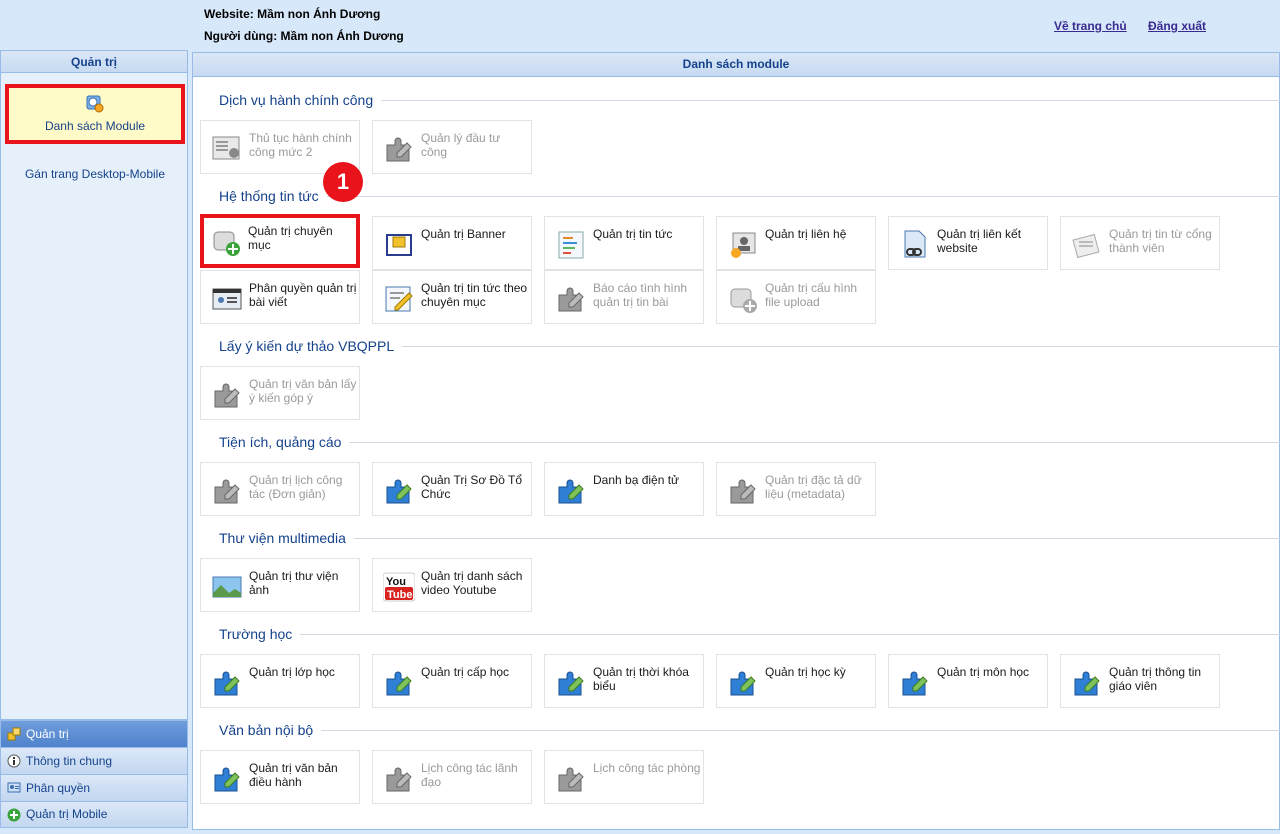 This screenshot has height=834, width=1280. I want to click on module-list-label: Danh sách Module, so click(95, 126).